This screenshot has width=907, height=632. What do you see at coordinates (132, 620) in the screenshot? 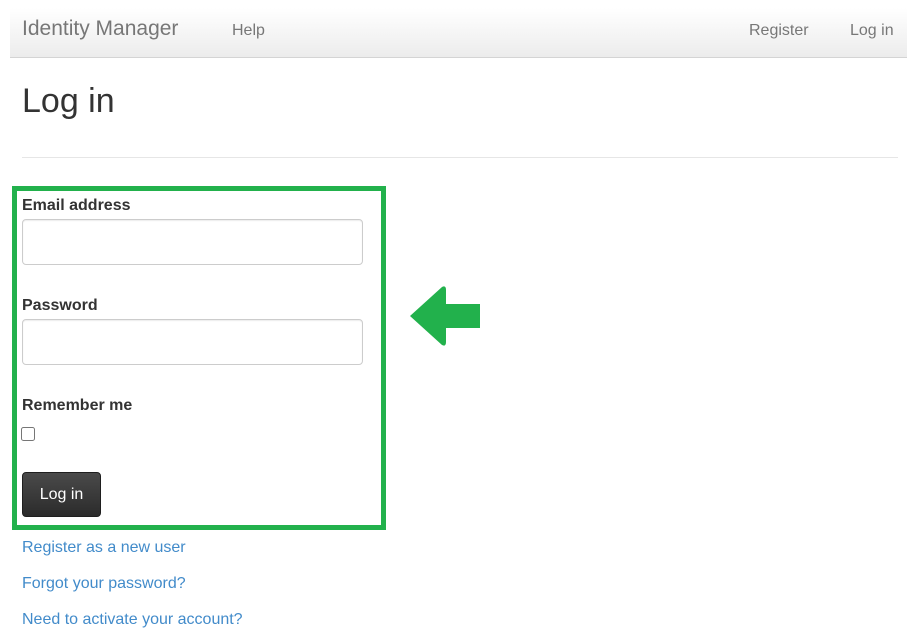
I see `activate-account-link: Need to activate your account?` at bounding box center [132, 620].